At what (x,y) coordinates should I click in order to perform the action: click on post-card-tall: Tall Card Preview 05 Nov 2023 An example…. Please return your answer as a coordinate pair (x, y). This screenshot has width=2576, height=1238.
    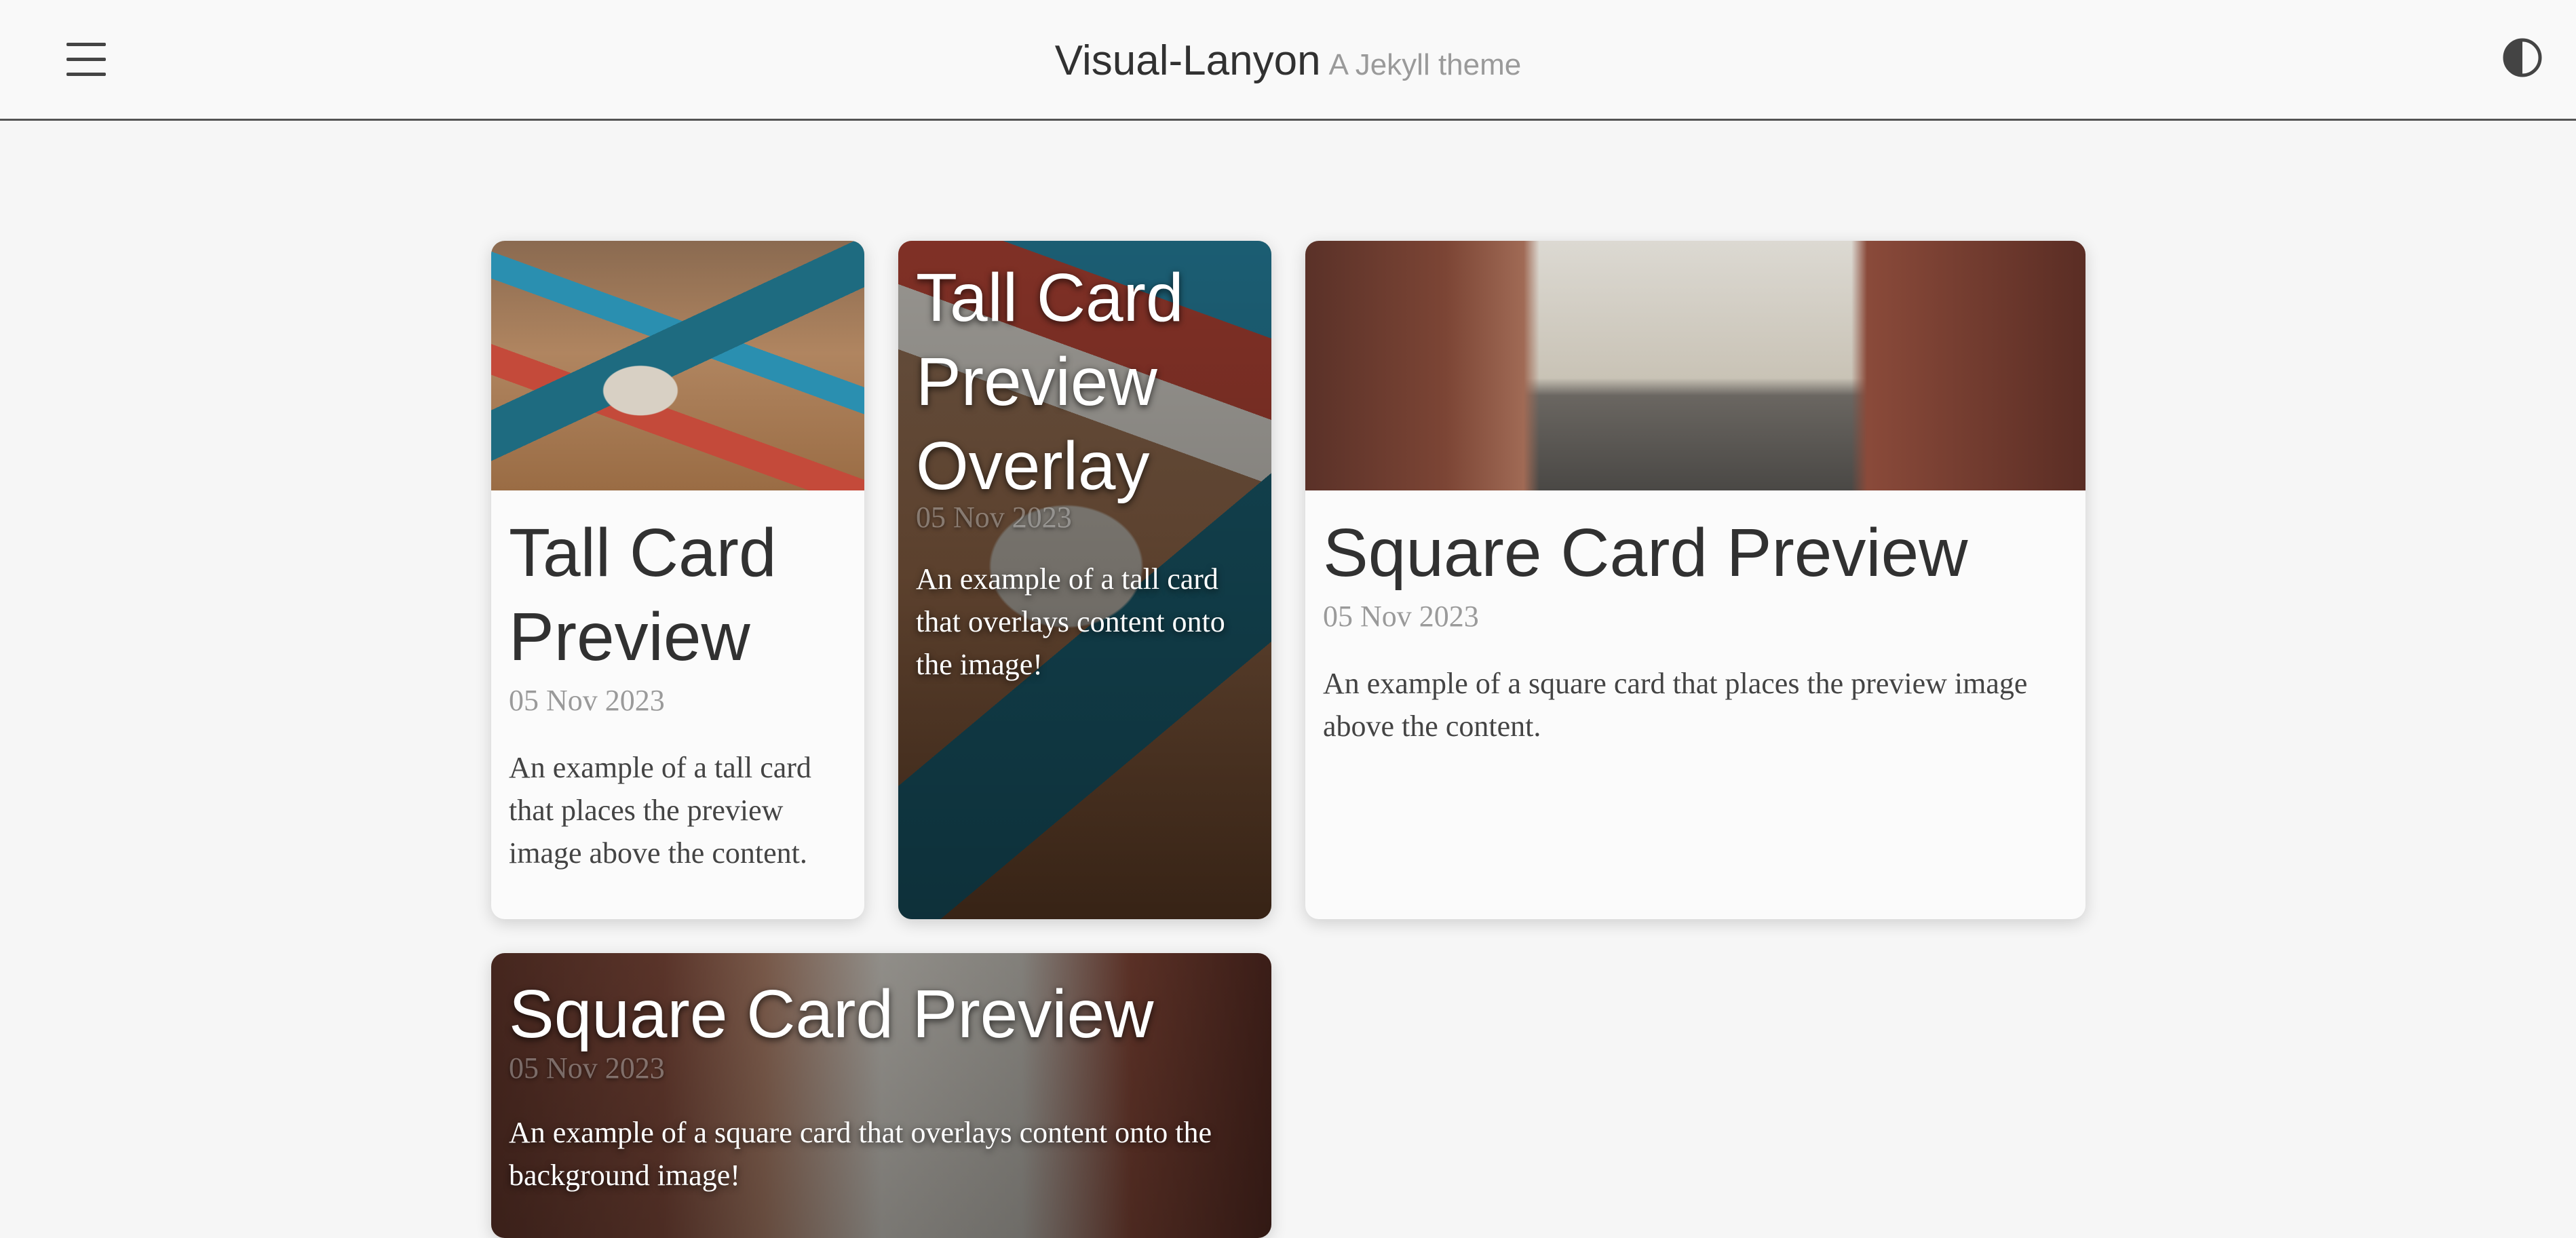
    Looking at the image, I should click on (677, 580).